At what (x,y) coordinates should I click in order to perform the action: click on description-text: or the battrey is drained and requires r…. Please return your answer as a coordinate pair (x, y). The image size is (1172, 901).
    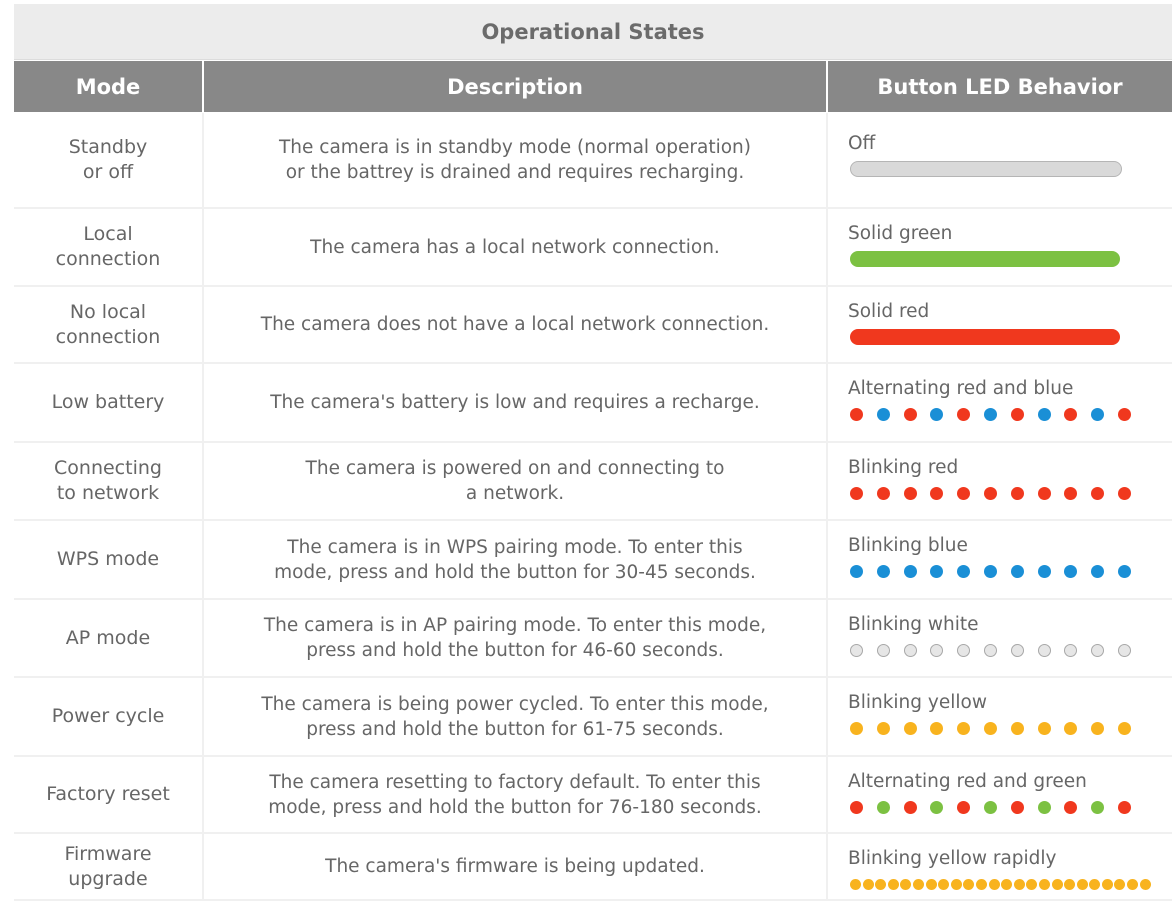
    Looking at the image, I should click on (515, 172).